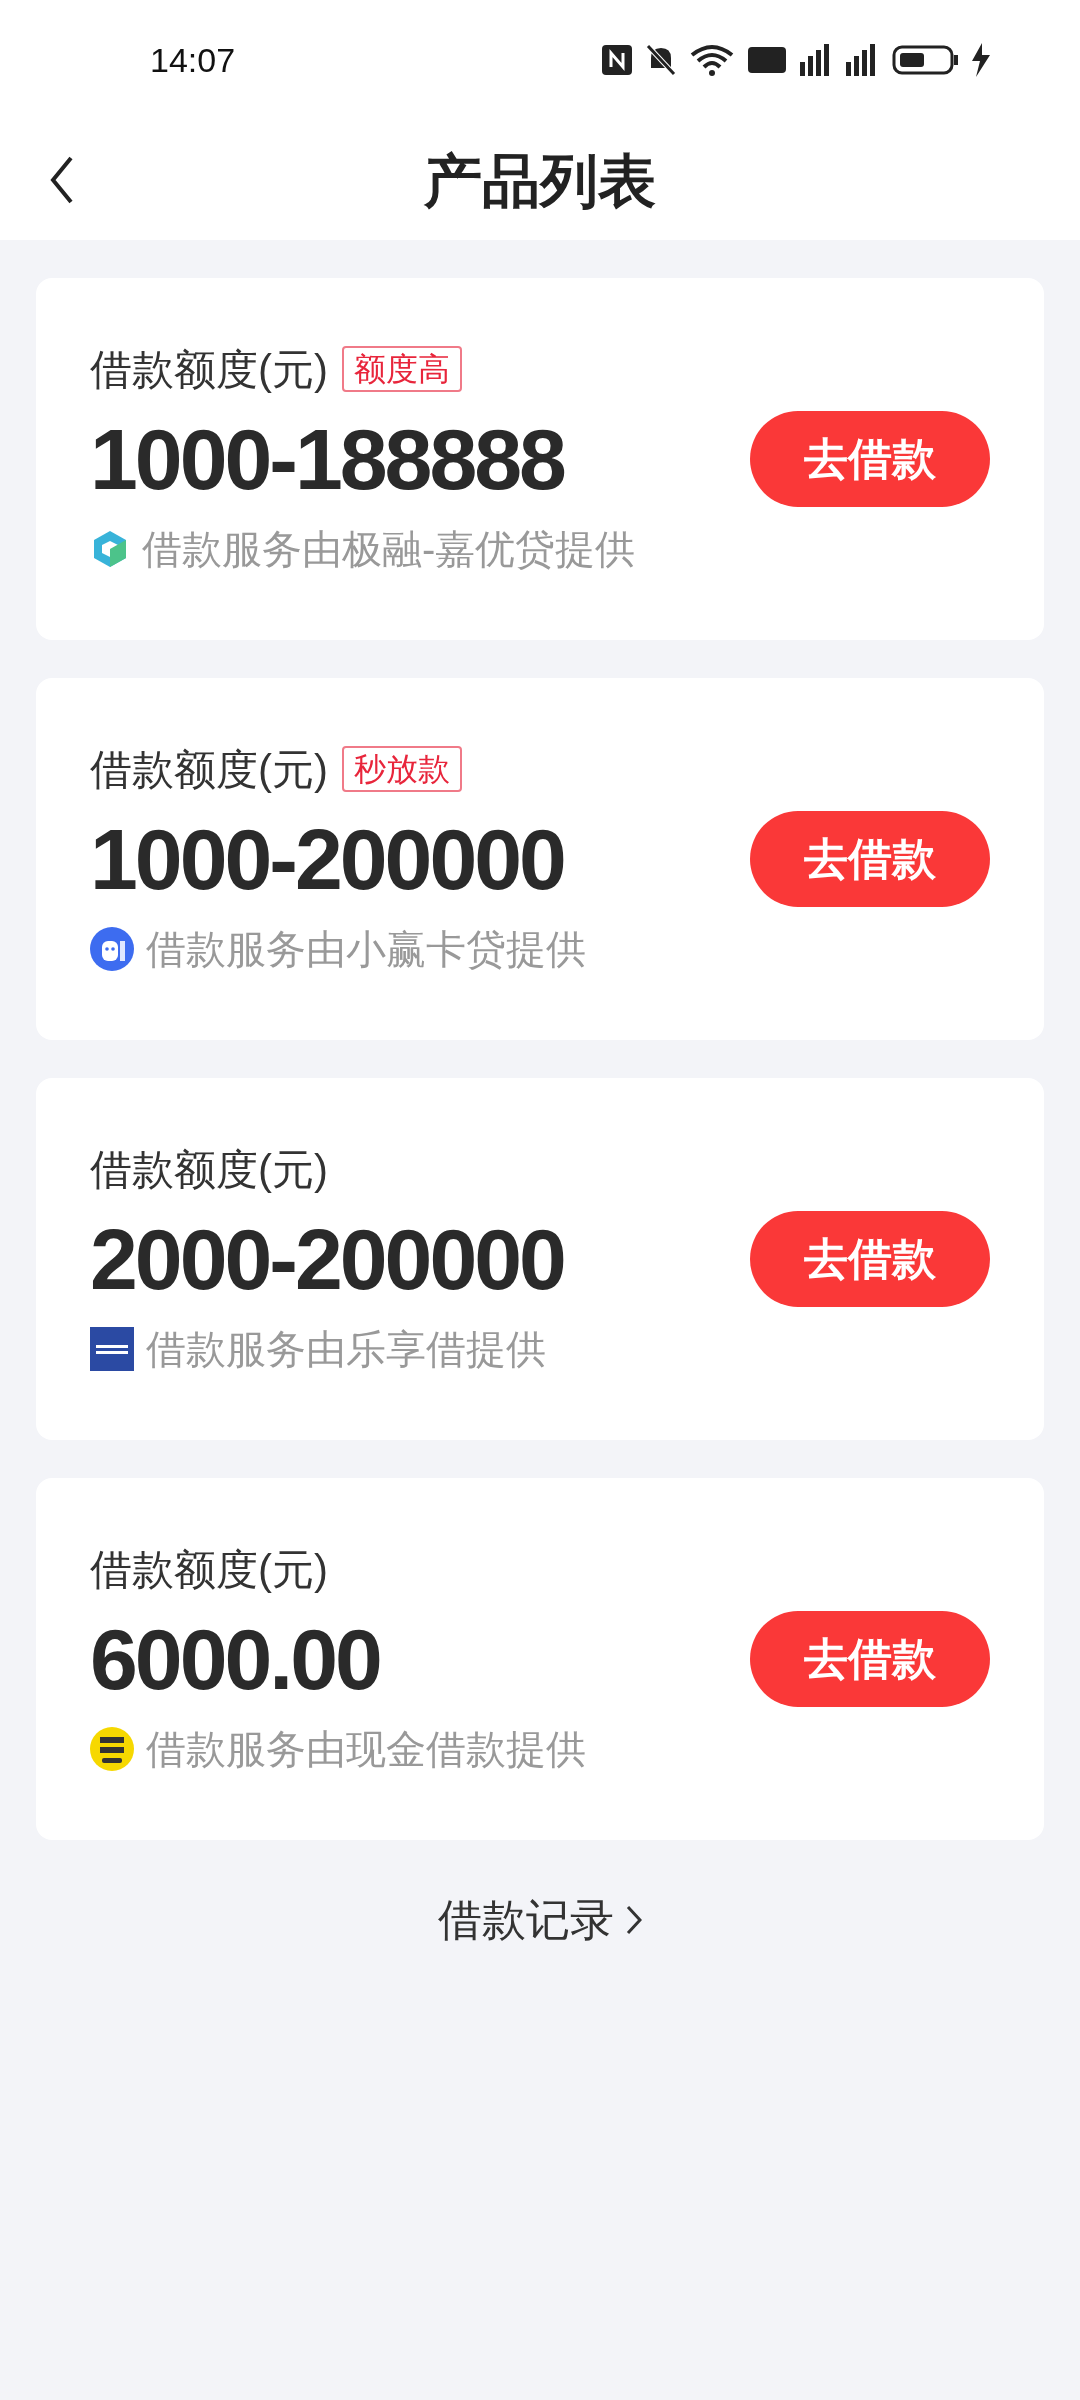 The width and height of the screenshot is (1080, 2400). Describe the element at coordinates (327, 859) in the screenshot. I see `loan-amount: 1000-200000` at that location.